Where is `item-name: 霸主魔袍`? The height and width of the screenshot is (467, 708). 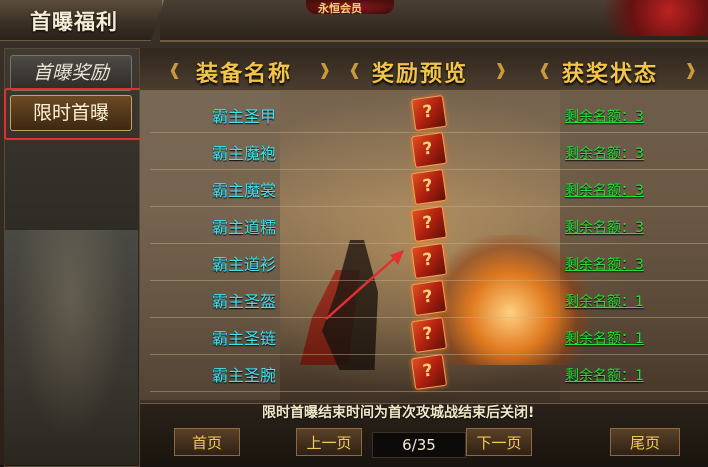
item-name: 霸主魔袍 is located at coordinates (244, 153).